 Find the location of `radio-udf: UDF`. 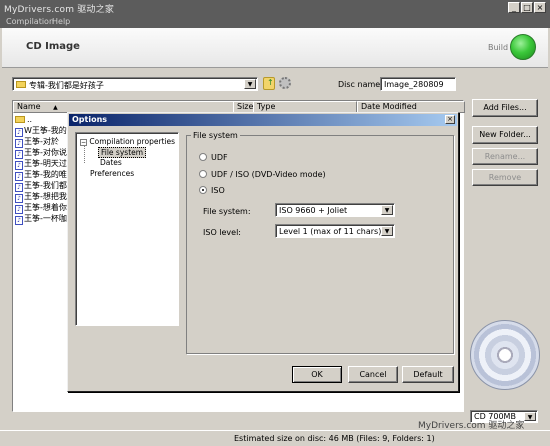

radio-udf: UDF is located at coordinates (213, 157).